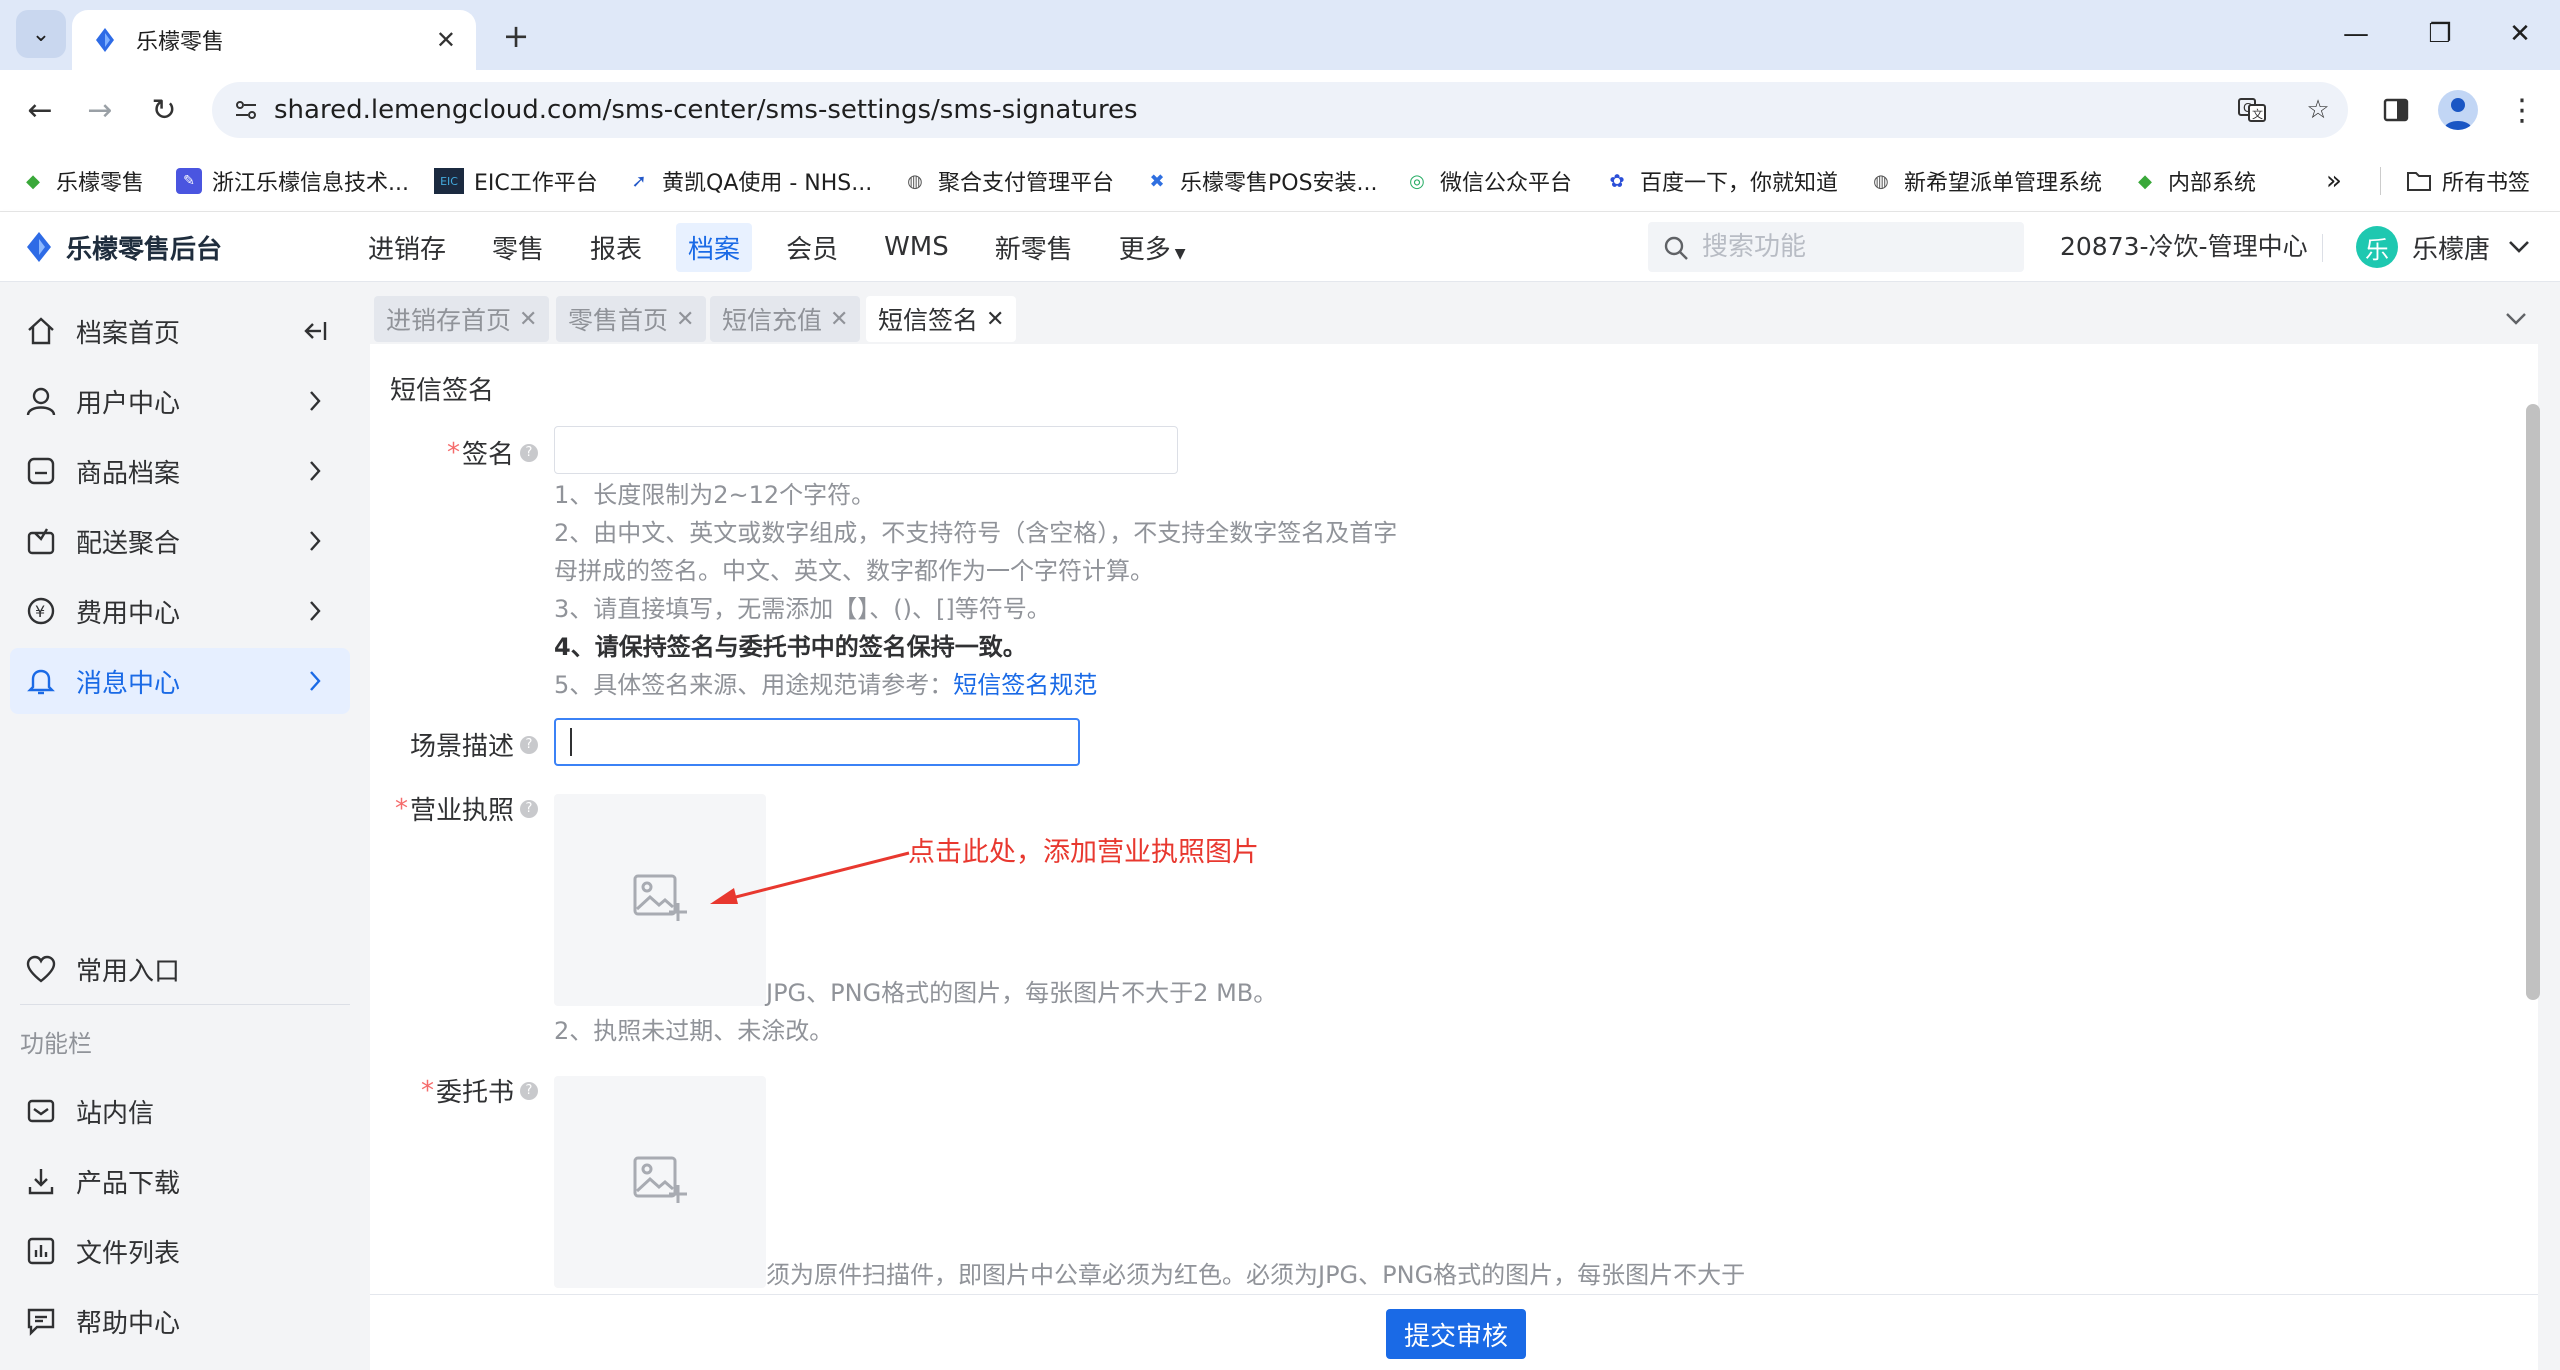  What do you see at coordinates (462, 319) in the screenshot?
I see `page-tab-inventory-home: 进销存首页 ✕` at bounding box center [462, 319].